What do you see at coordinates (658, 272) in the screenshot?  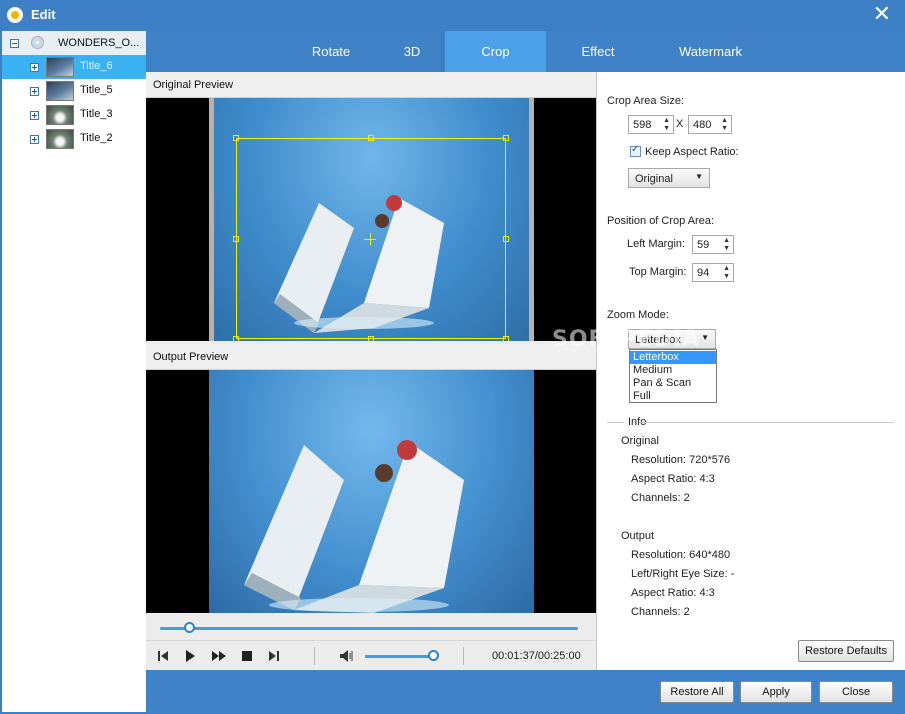 I see `top-margin-label: Top Margin:` at bounding box center [658, 272].